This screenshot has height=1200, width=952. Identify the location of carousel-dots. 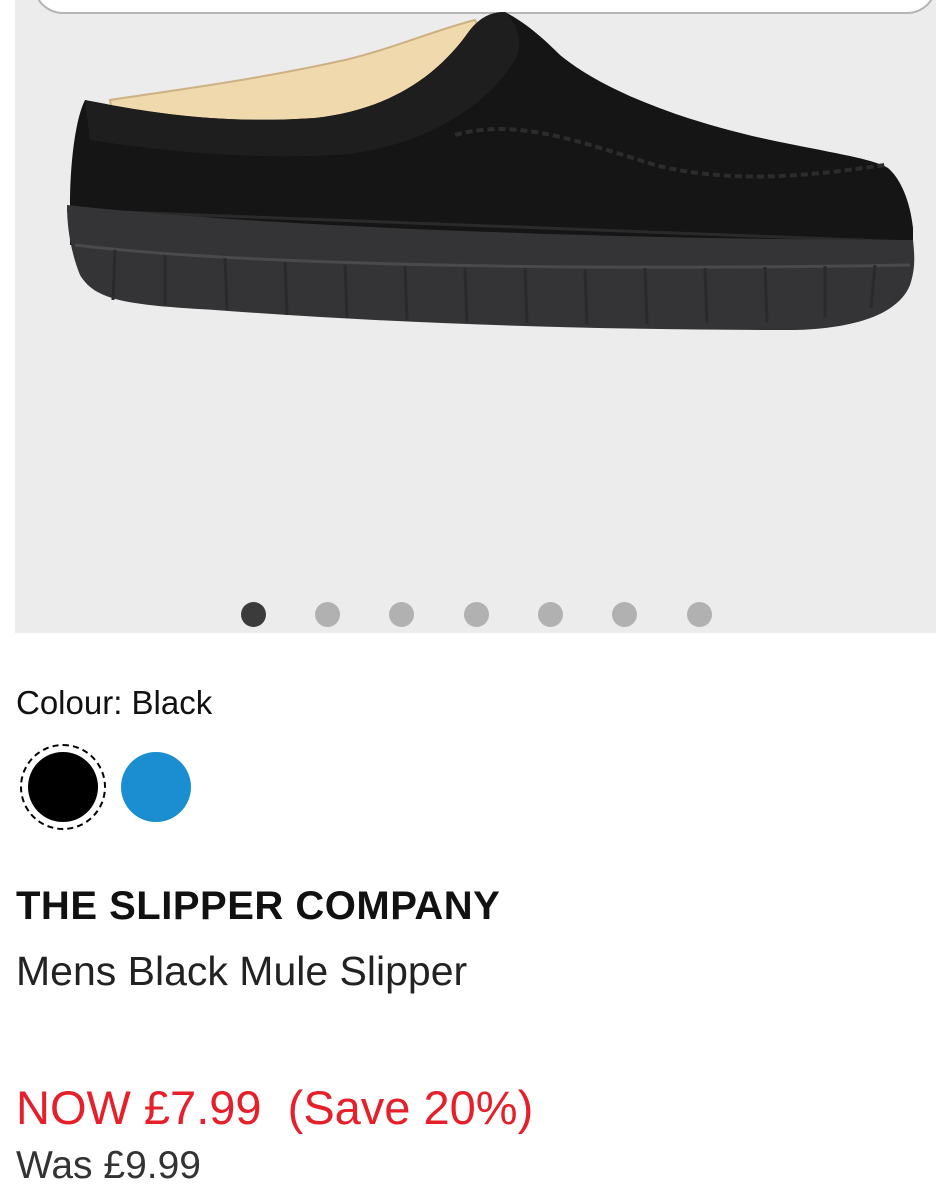
(475, 615).